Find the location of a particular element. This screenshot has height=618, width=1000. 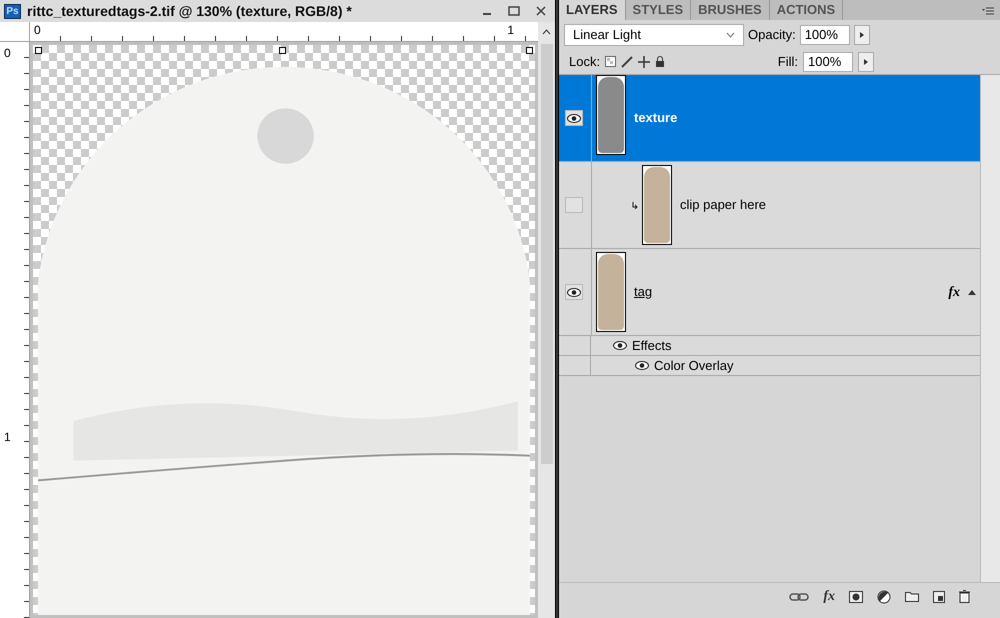

layer-name: clip paper here is located at coordinates (723, 205).